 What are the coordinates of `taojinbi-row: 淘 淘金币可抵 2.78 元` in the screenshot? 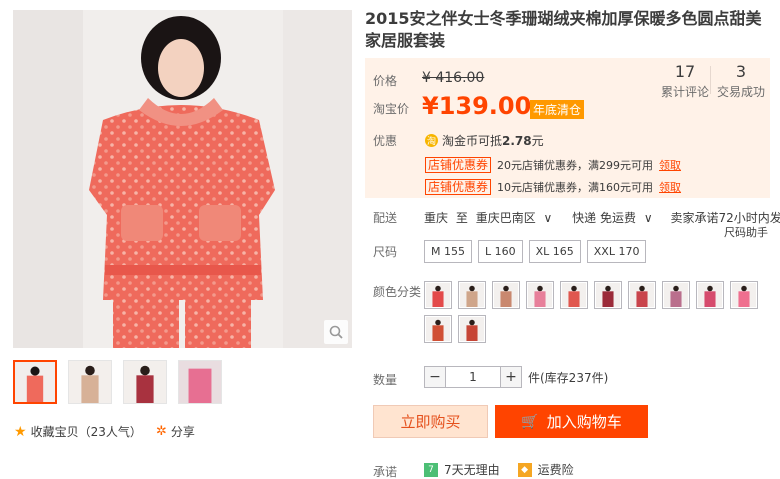 It's located at (484, 140).